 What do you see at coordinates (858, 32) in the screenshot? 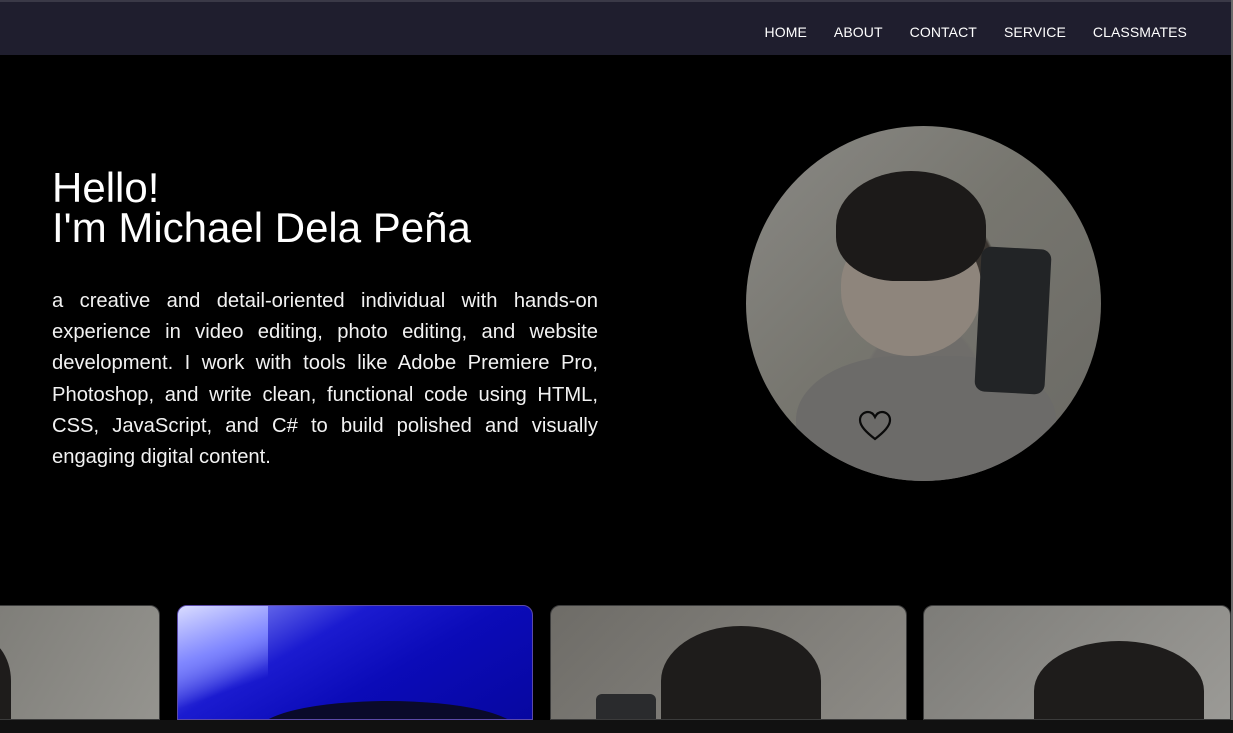
I see `nav-link-about: ABOUT` at bounding box center [858, 32].